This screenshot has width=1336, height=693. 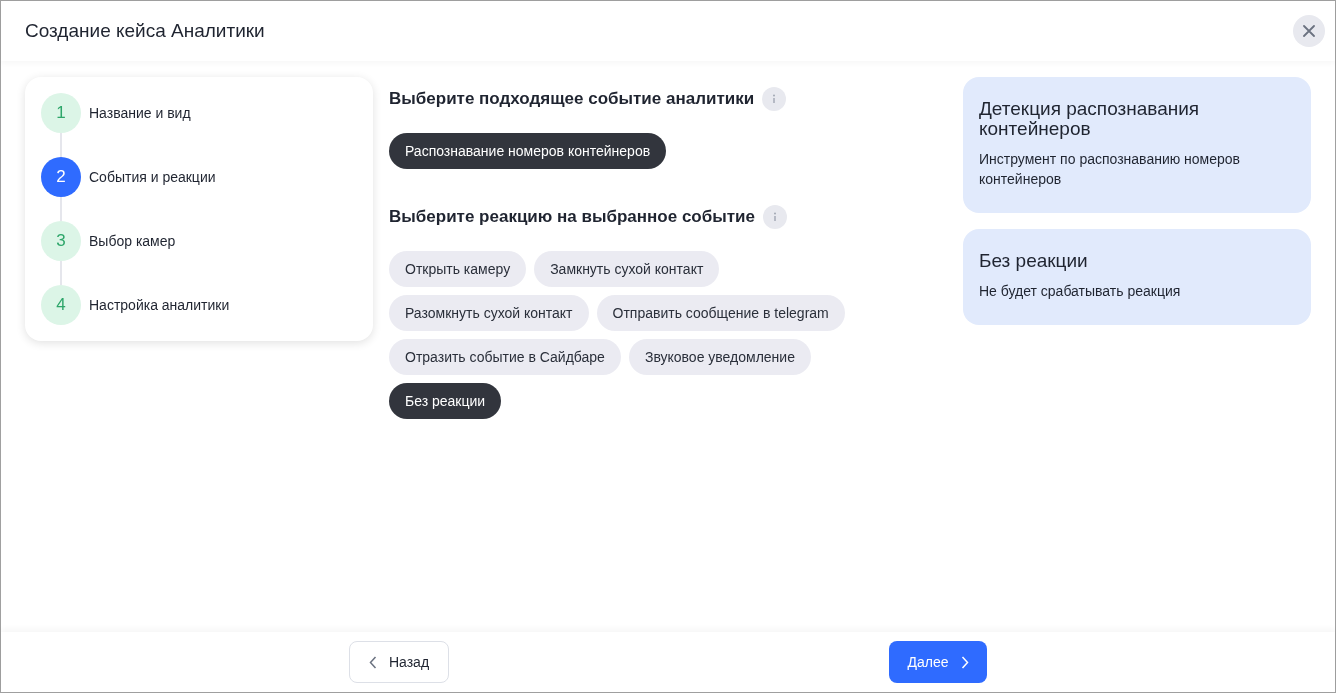 I want to click on step-number: 1, so click(x=61, y=113).